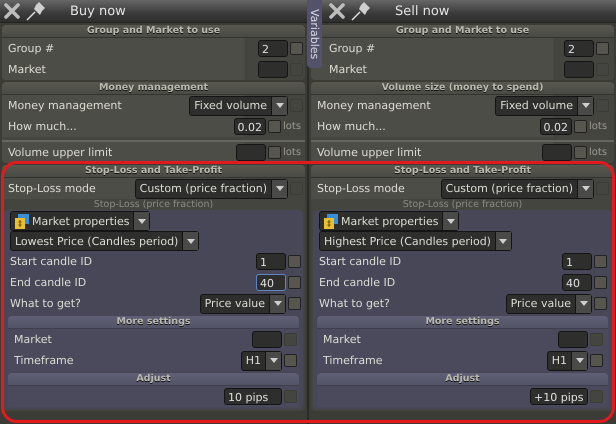 This screenshot has height=424, width=616. Describe the element at coordinates (153, 31) in the screenshot. I see `section-title: Group and Market to use` at that location.